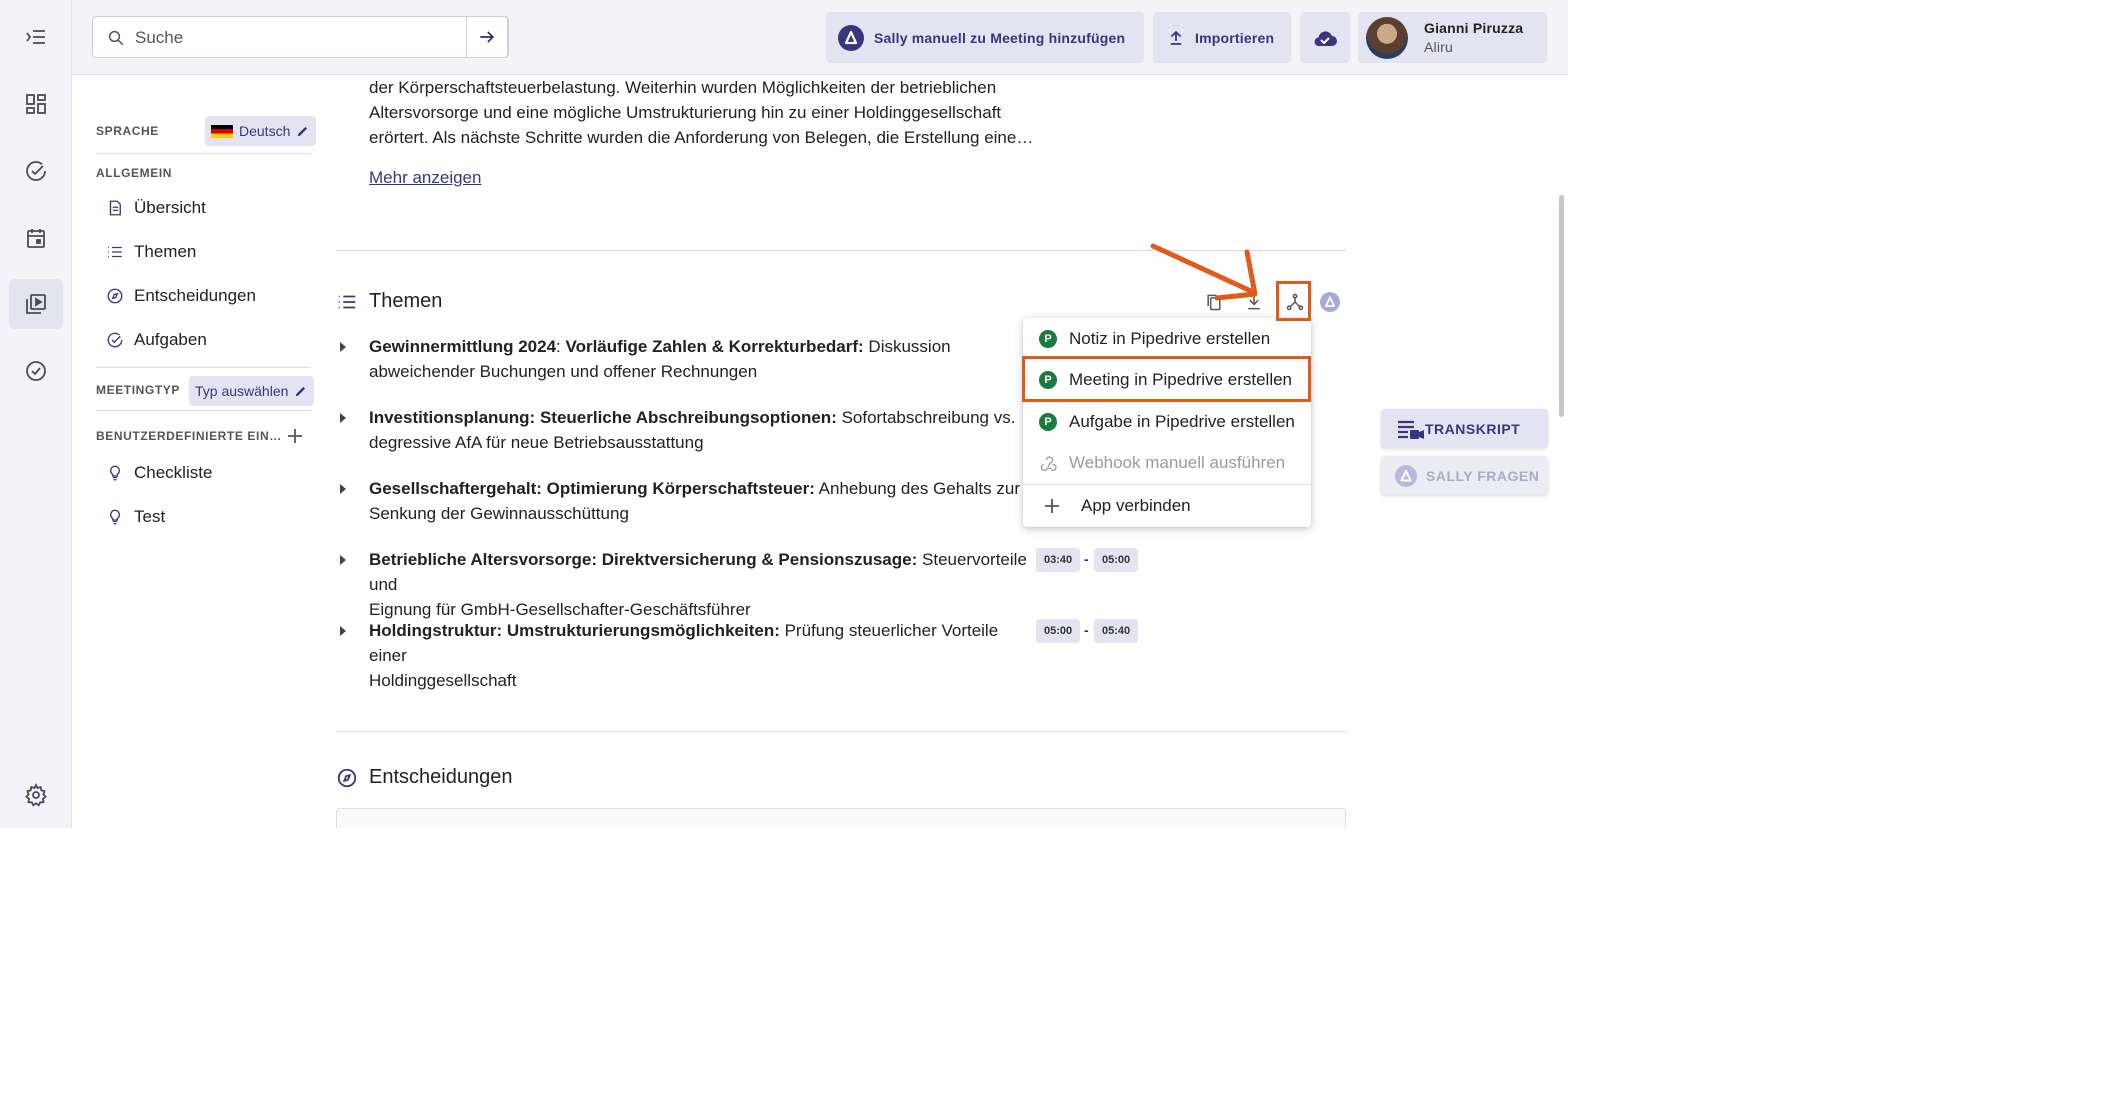 The image size is (2103, 1110). I want to click on topic-text: Anhebung des Gehalts zur, so click(917, 488).